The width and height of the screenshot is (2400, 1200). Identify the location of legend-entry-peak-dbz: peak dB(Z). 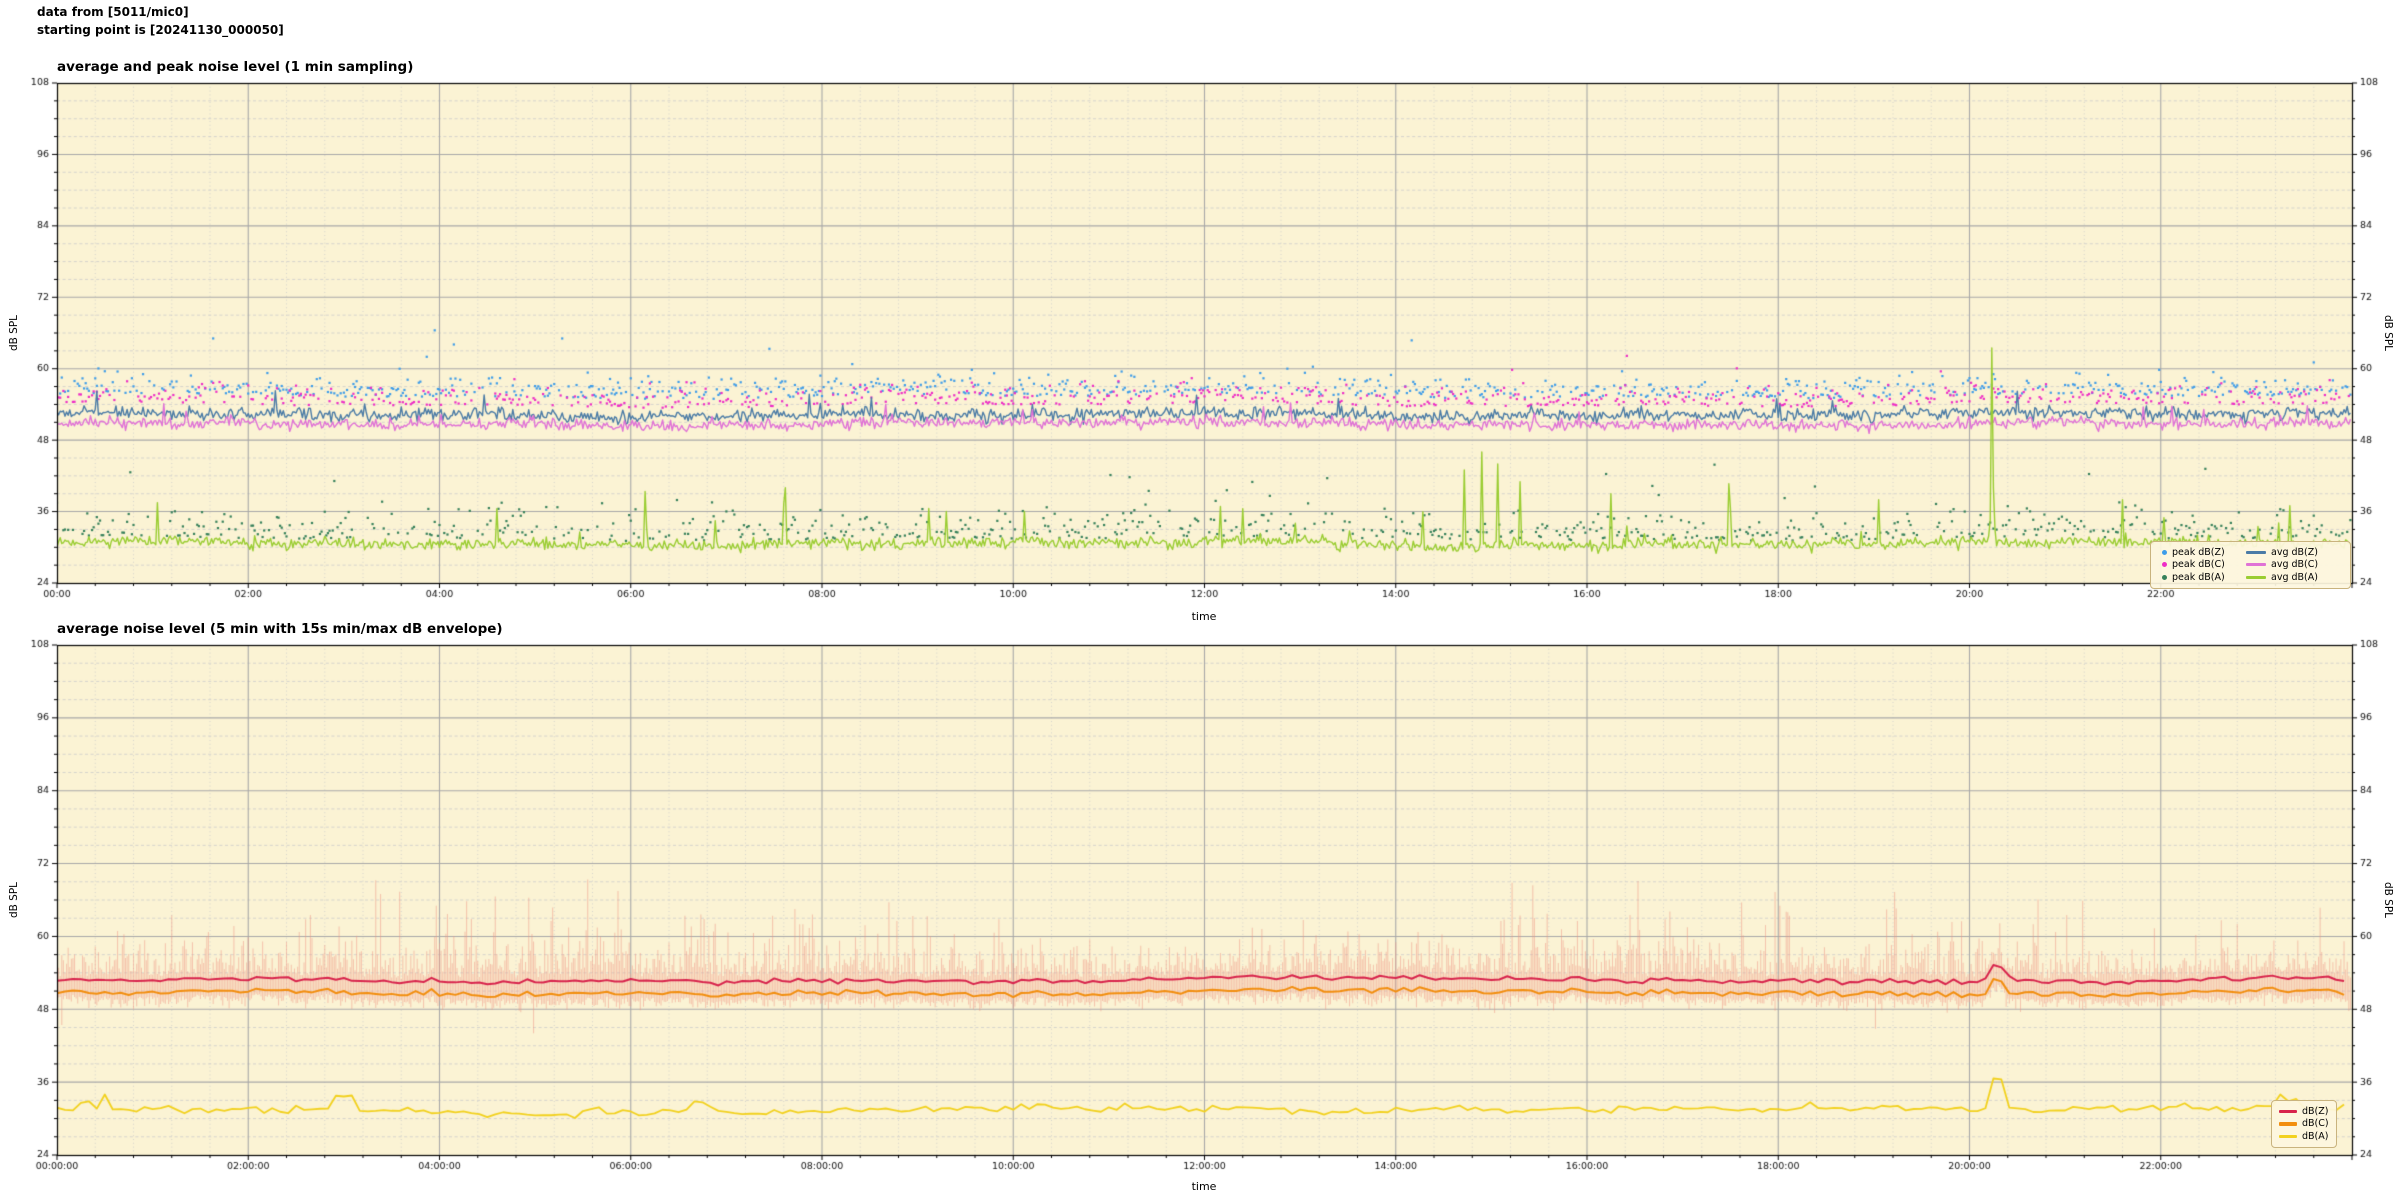
(2202, 553).